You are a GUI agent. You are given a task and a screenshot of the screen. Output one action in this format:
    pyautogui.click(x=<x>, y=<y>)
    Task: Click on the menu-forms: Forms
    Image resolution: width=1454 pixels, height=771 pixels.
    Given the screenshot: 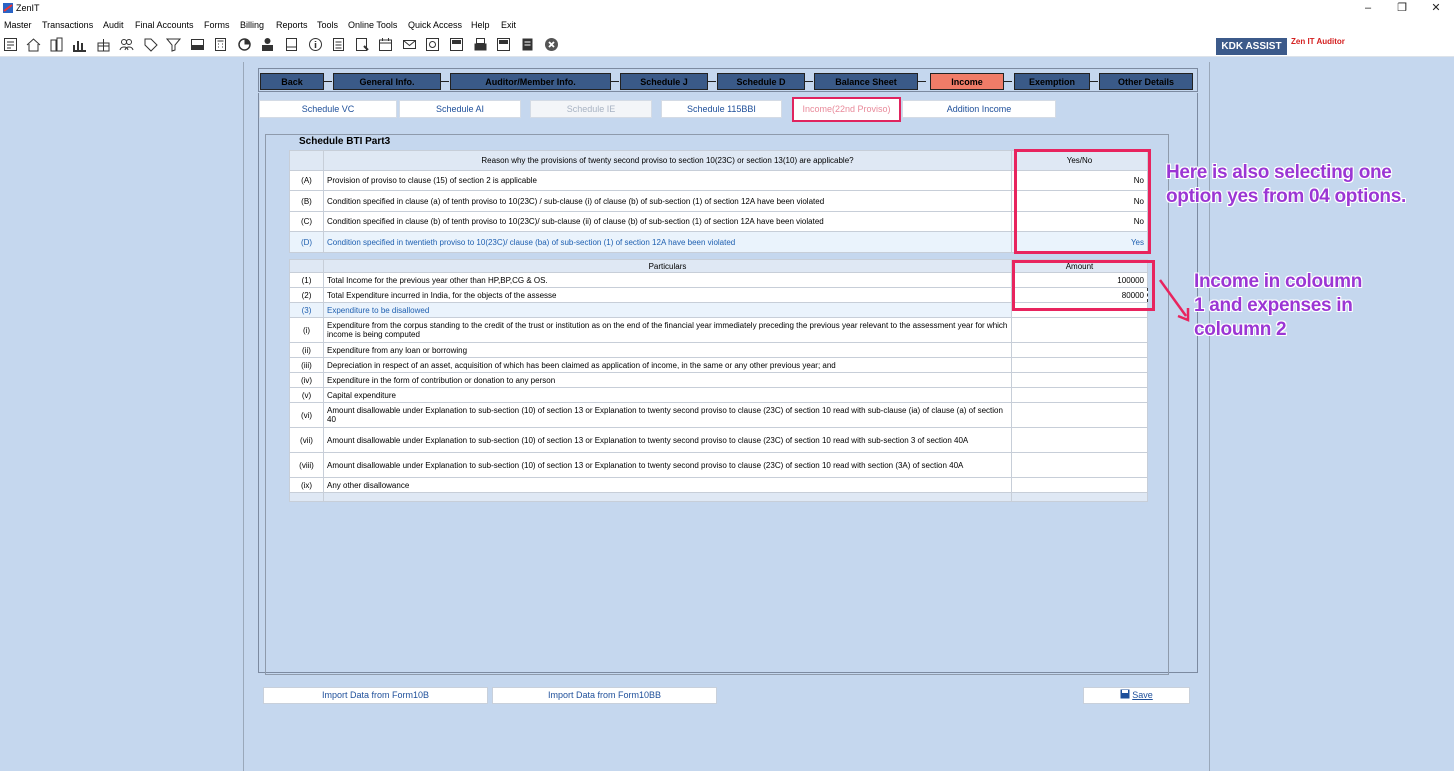 What is the action you would take?
    pyautogui.click(x=217, y=25)
    